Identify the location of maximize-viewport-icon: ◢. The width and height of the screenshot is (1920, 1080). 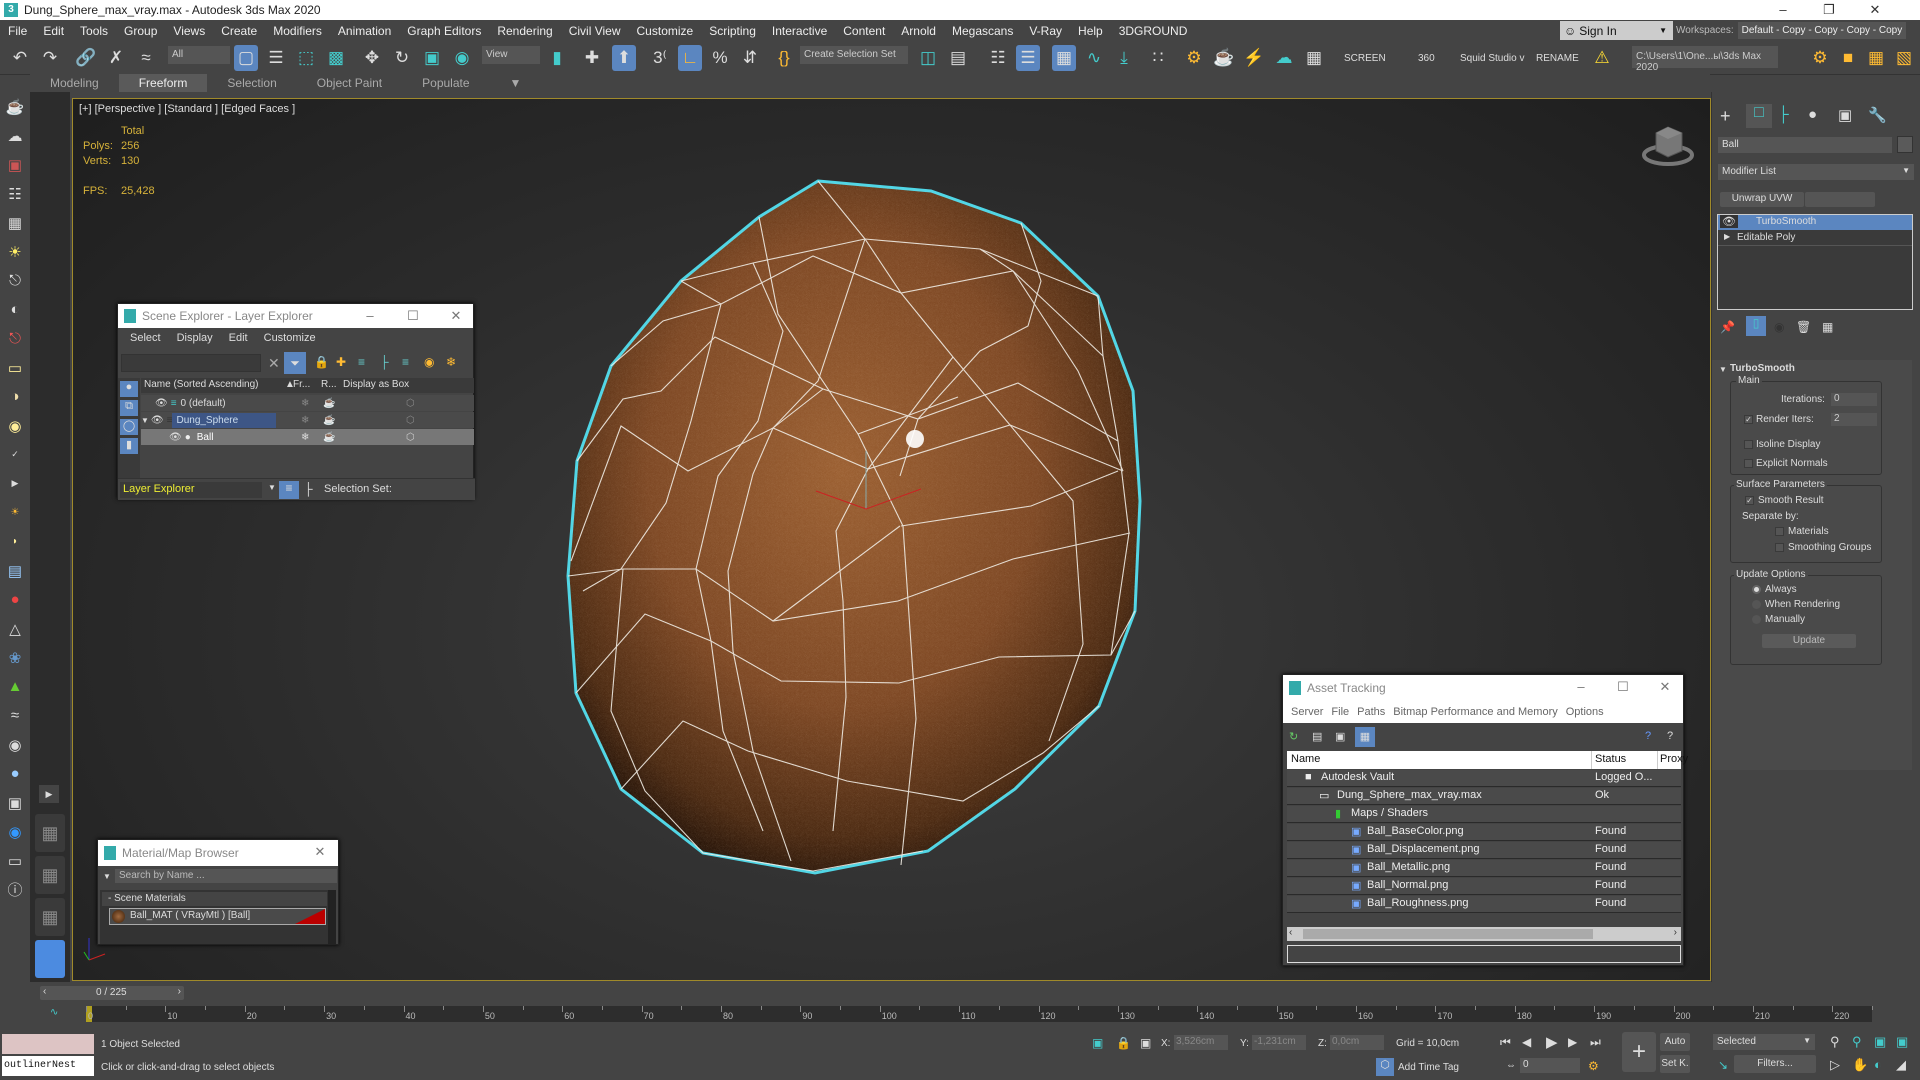
(1901, 1065).